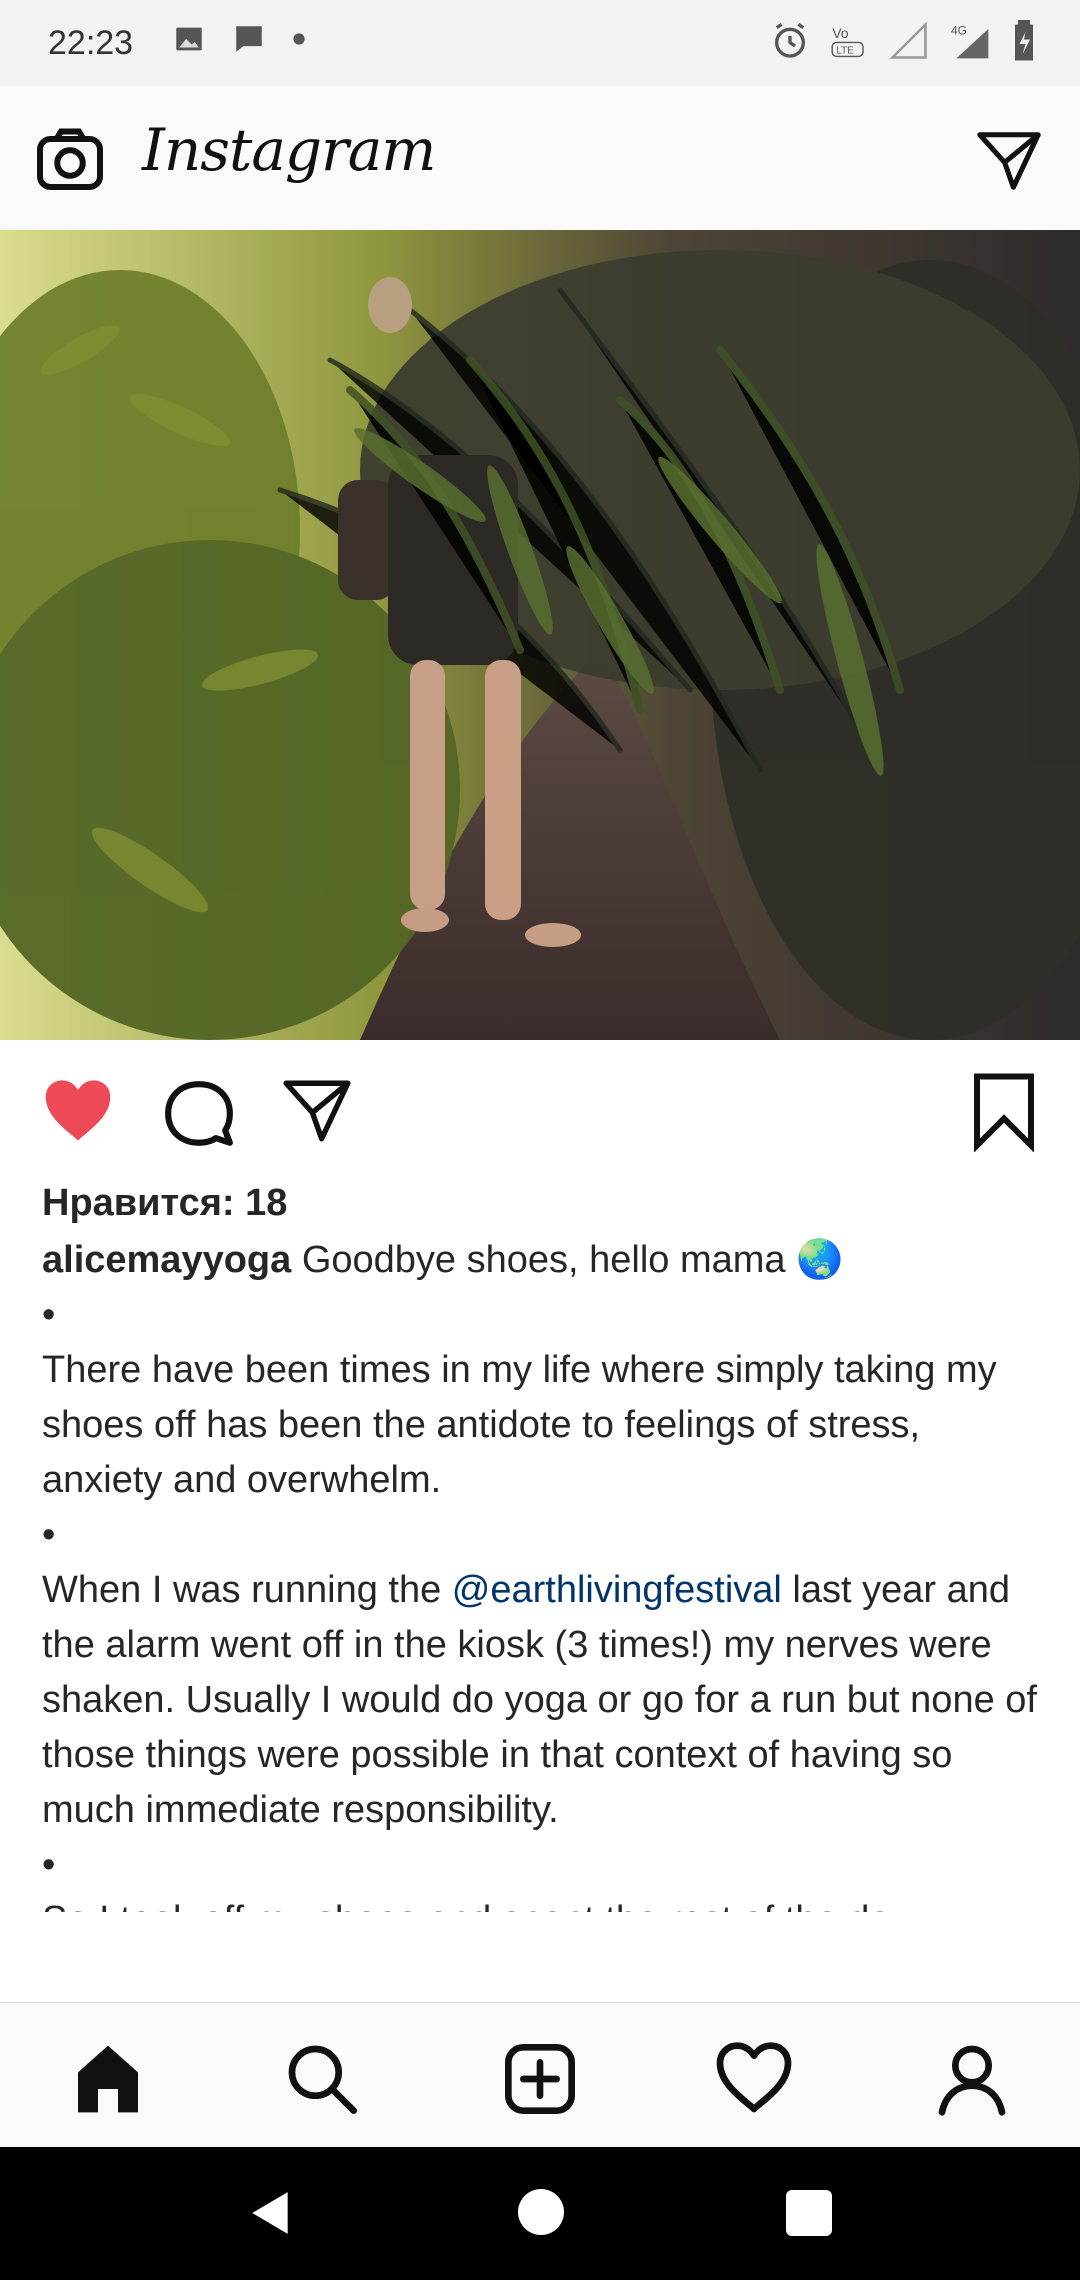 The height and width of the screenshot is (2280, 1080). Describe the element at coordinates (847, 41) in the screenshot. I see `volte-icon: Vo LTE` at that location.